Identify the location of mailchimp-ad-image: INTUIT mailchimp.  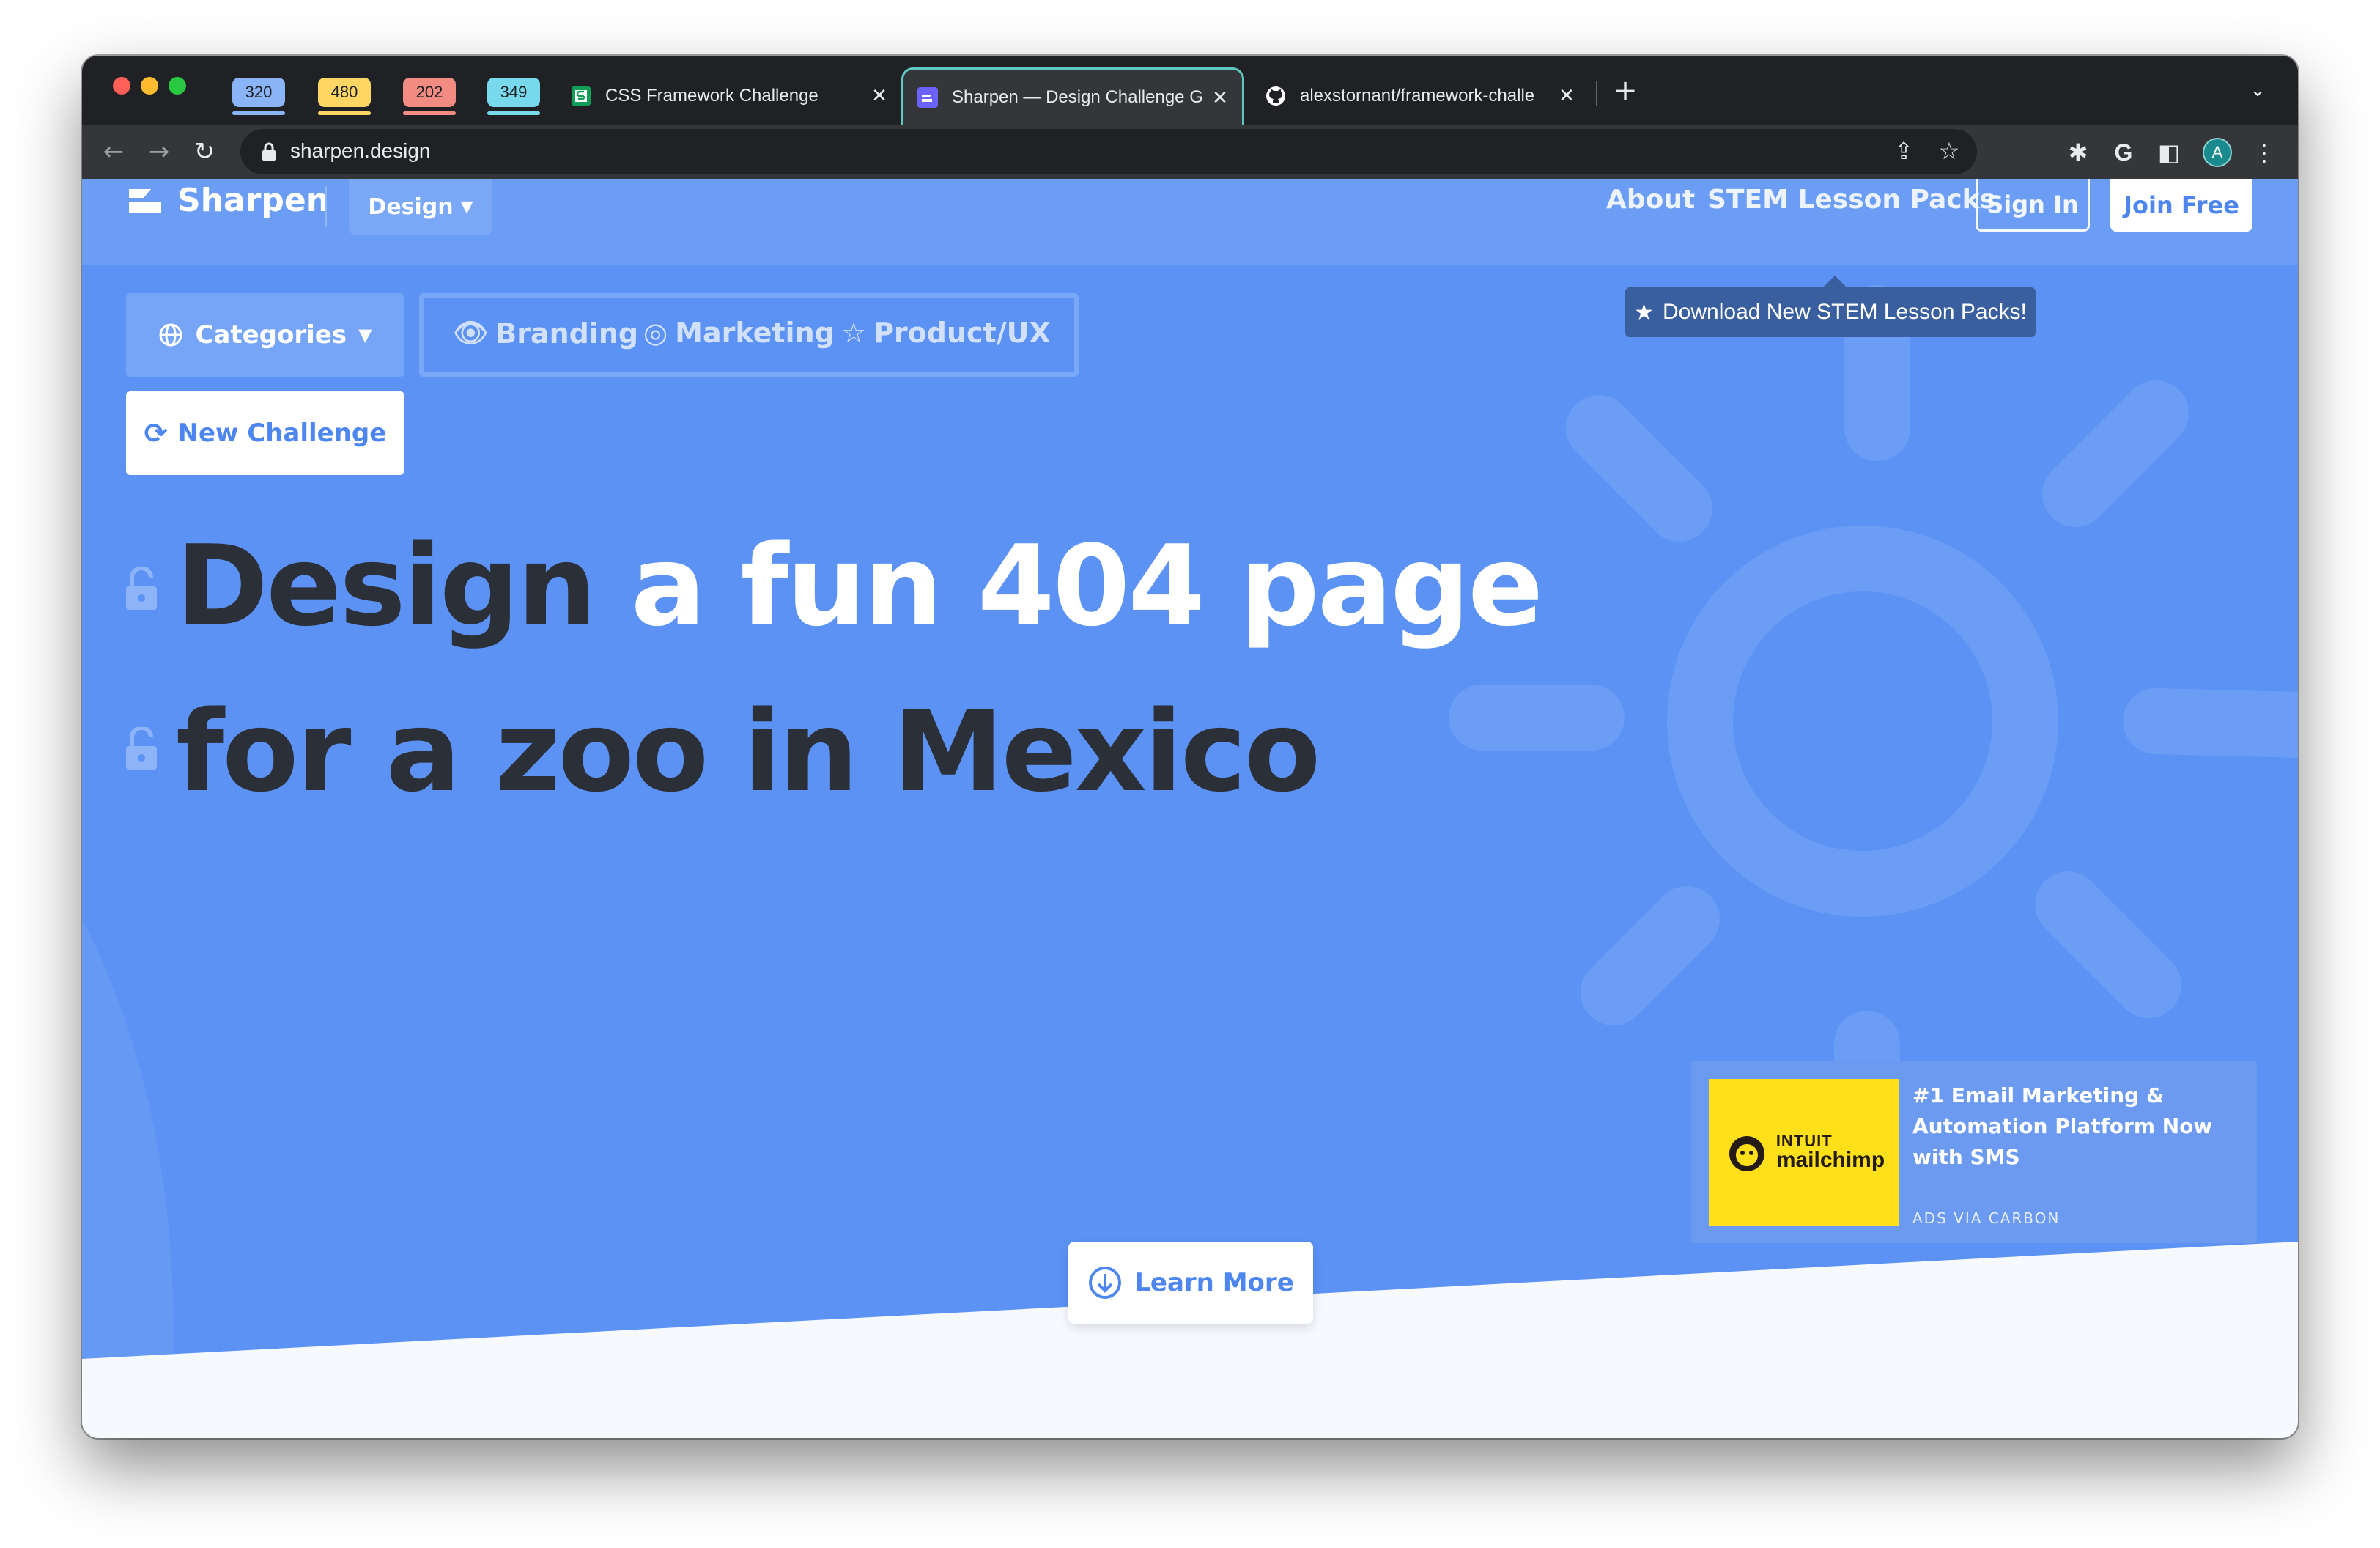
(1804, 1152).